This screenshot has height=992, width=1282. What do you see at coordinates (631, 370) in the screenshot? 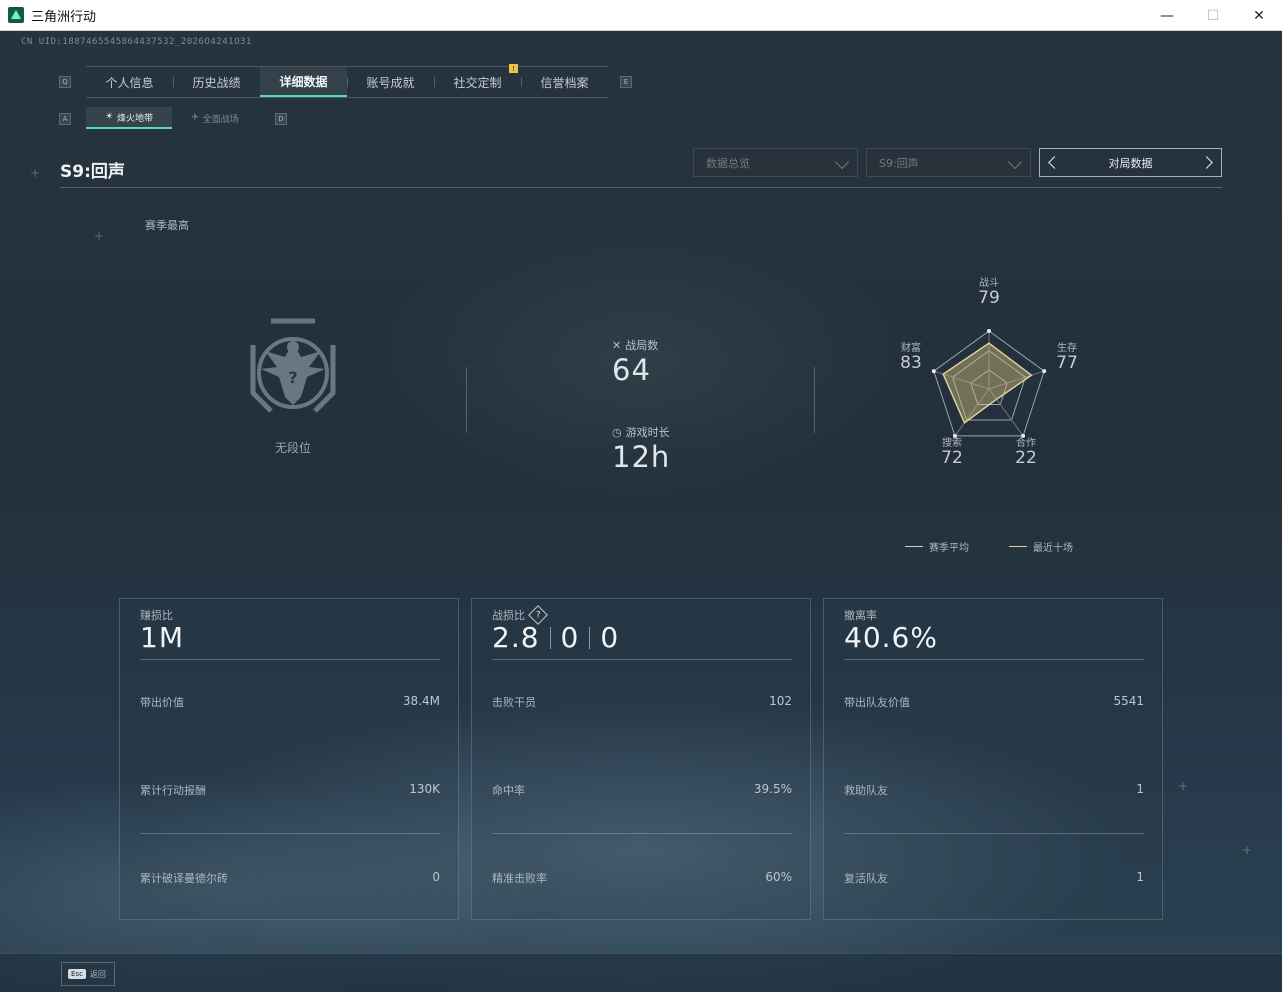
I see `matches-value: 64` at bounding box center [631, 370].